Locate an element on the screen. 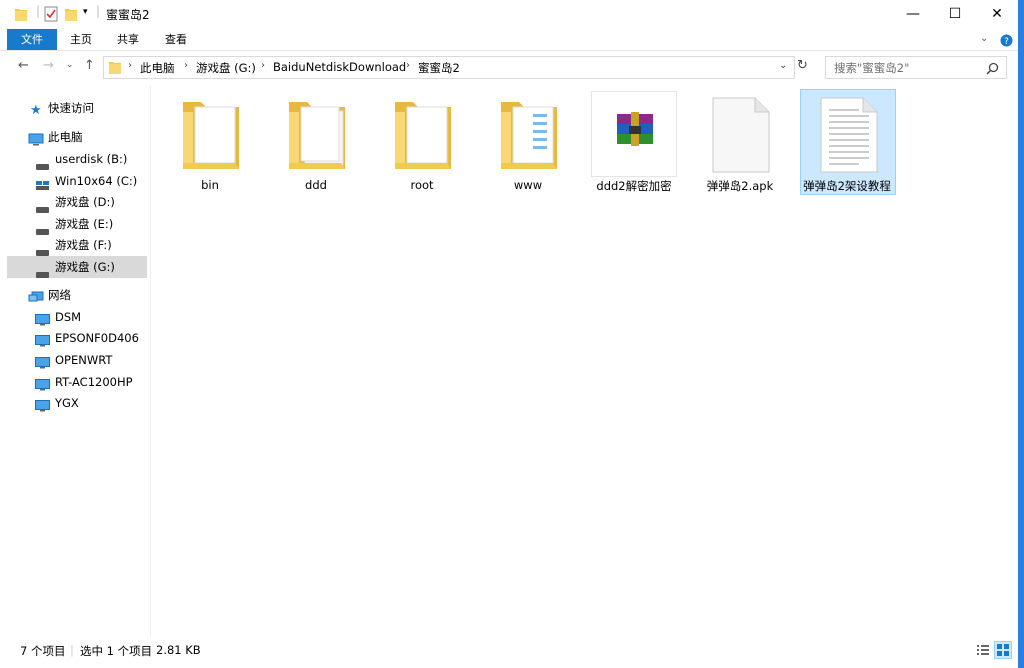  file-item-www: www is located at coordinates (528, 142).